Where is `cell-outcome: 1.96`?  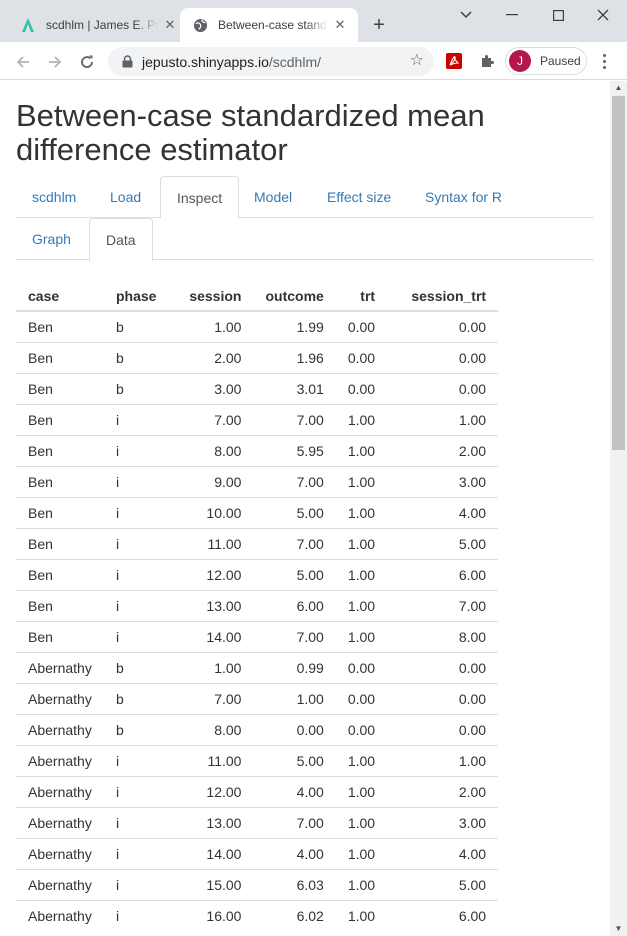
cell-outcome: 1.96 is located at coordinates (294, 357).